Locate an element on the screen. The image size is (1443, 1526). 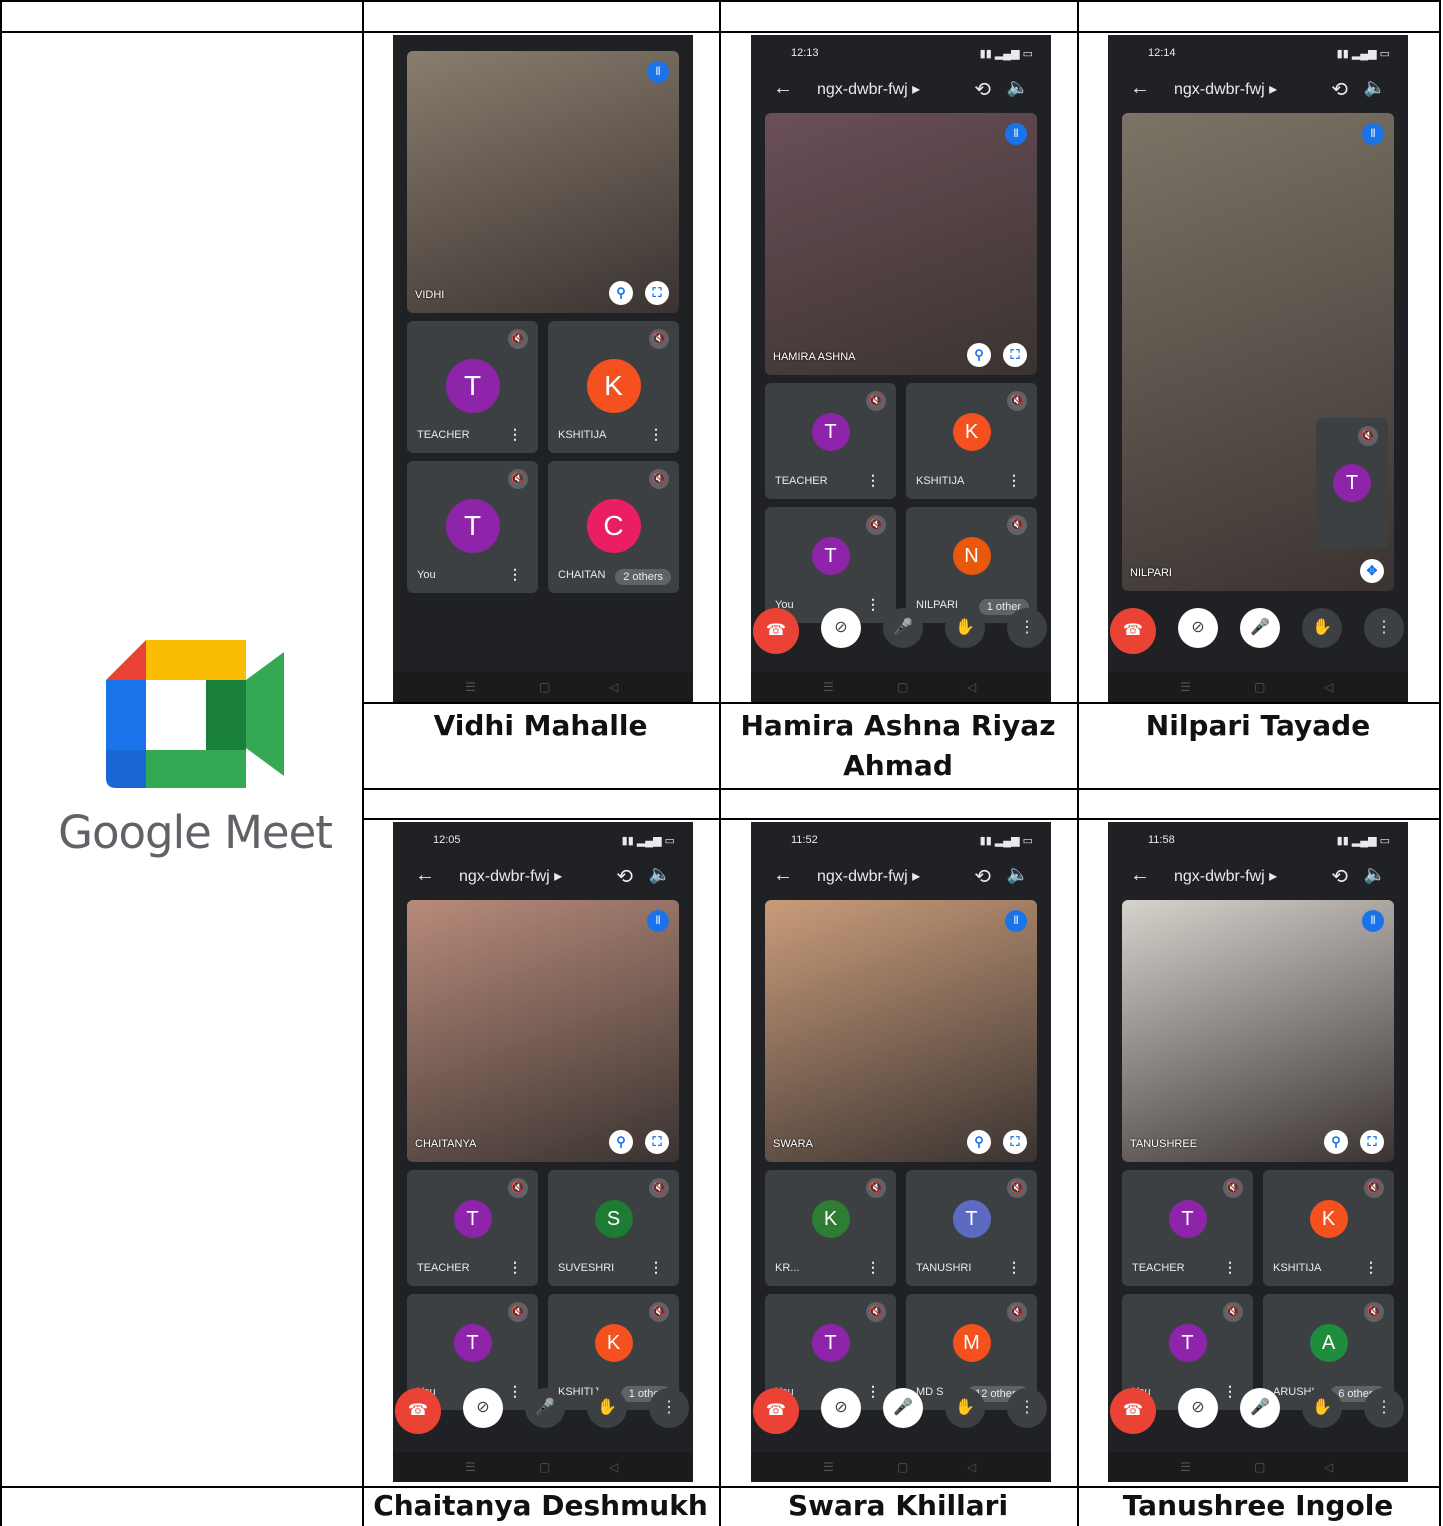
others-count: 2 others is located at coordinates (643, 577).